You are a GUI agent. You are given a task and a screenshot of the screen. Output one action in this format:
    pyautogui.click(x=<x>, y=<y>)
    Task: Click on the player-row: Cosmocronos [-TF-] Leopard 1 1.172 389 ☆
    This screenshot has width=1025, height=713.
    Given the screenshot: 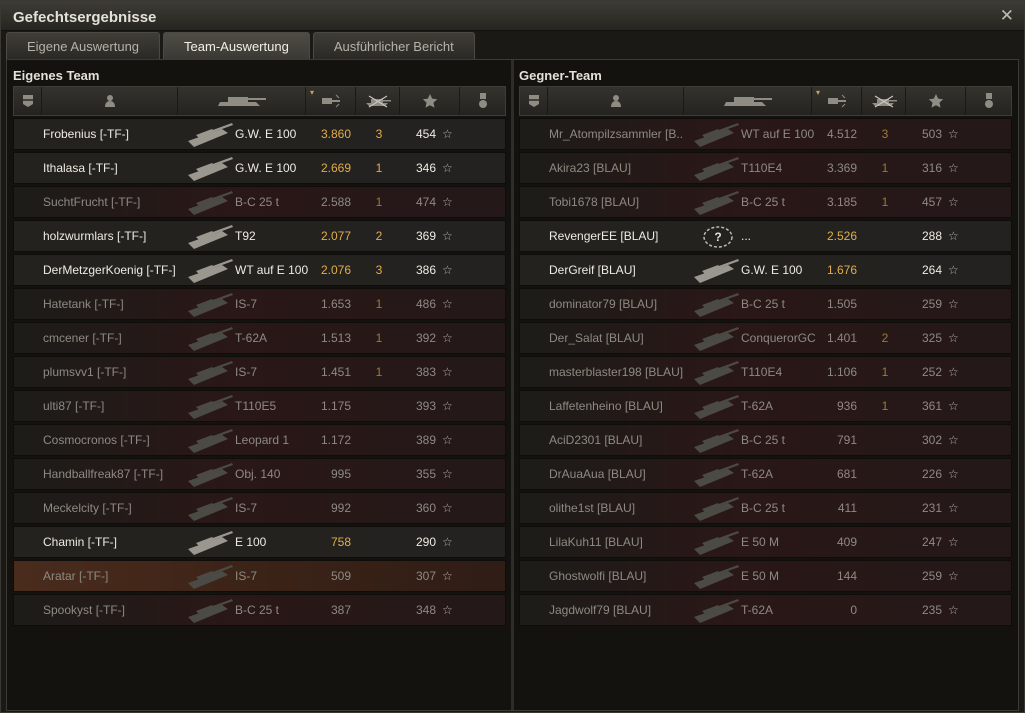 What is the action you would take?
    pyautogui.click(x=259, y=440)
    